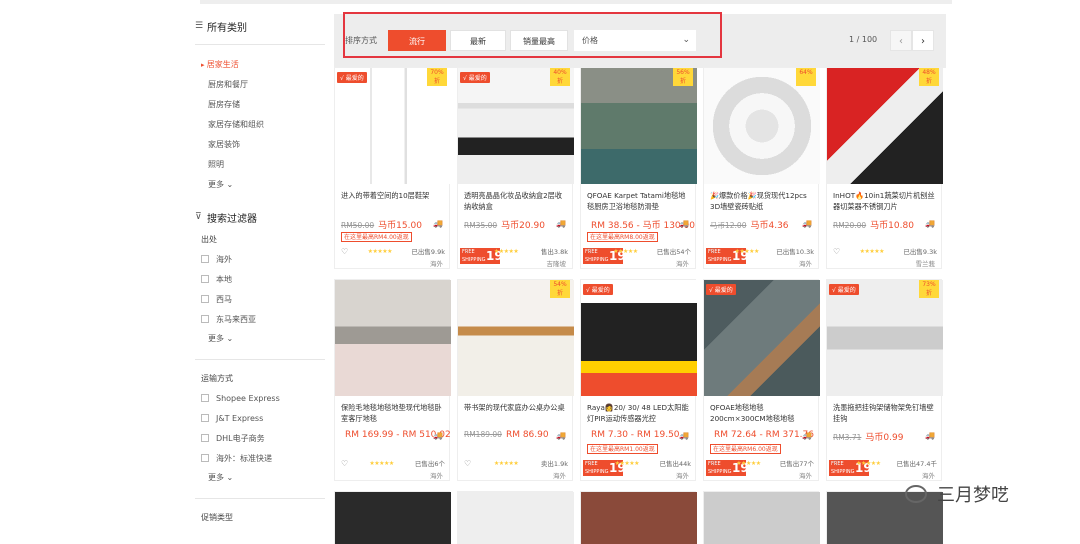  I want to click on rating-row: ♡ ★★★★★ 已售出54个, so click(639, 251).